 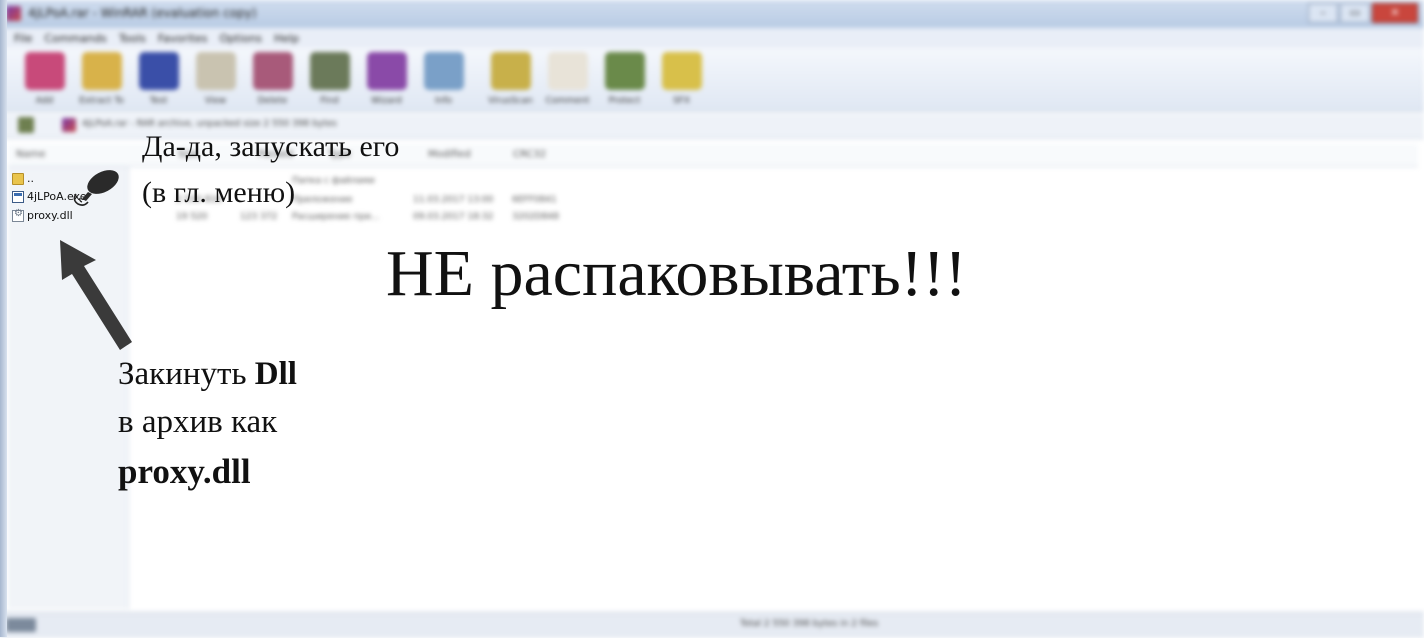 I want to click on row-type-exe: Приложение, so click(x=322, y=200).